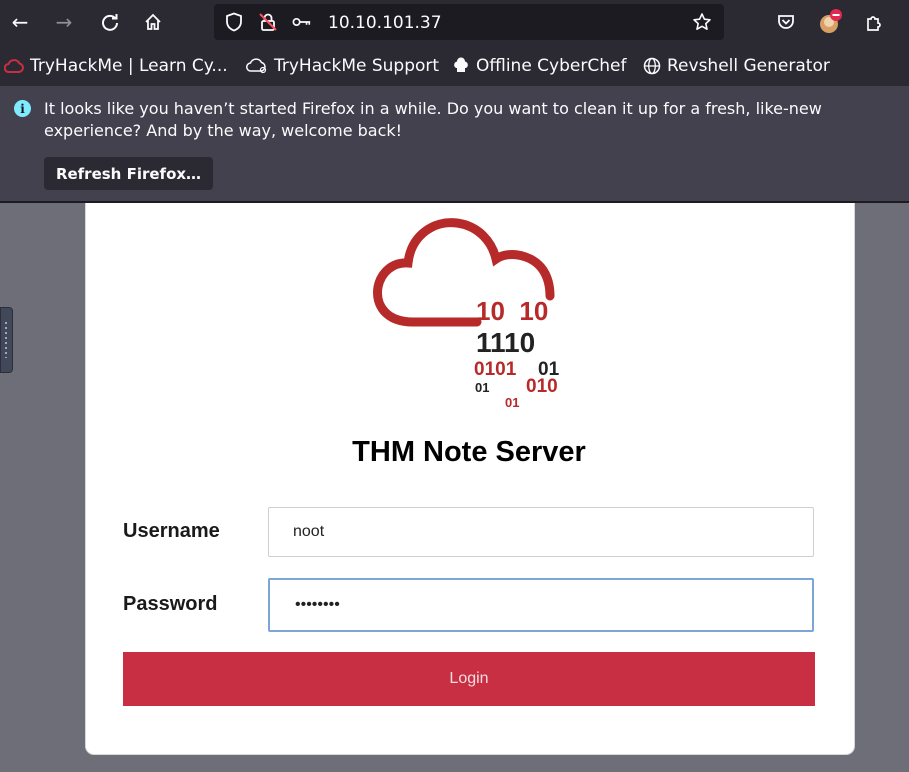  What do you see at coordinates (256, 66) in the screenshot?
I see `cloud-support-icon` at bounding box center [256, 66].